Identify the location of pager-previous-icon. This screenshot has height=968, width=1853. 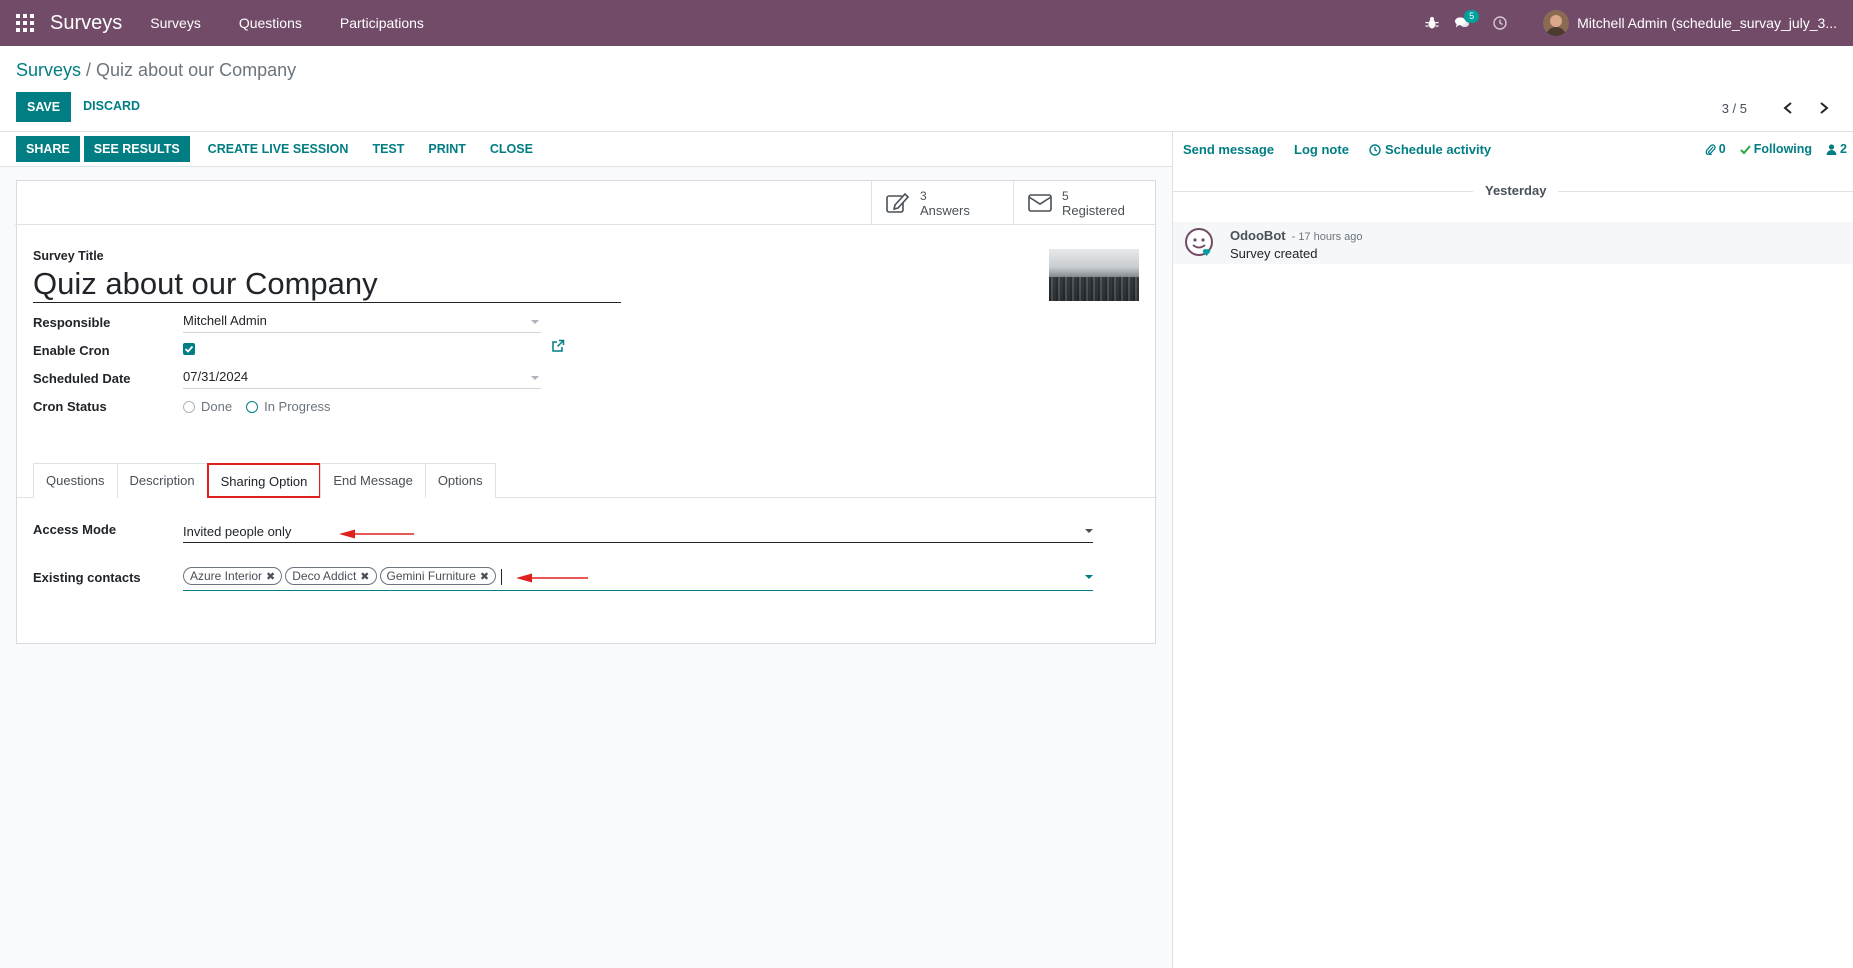
(1788, 108).